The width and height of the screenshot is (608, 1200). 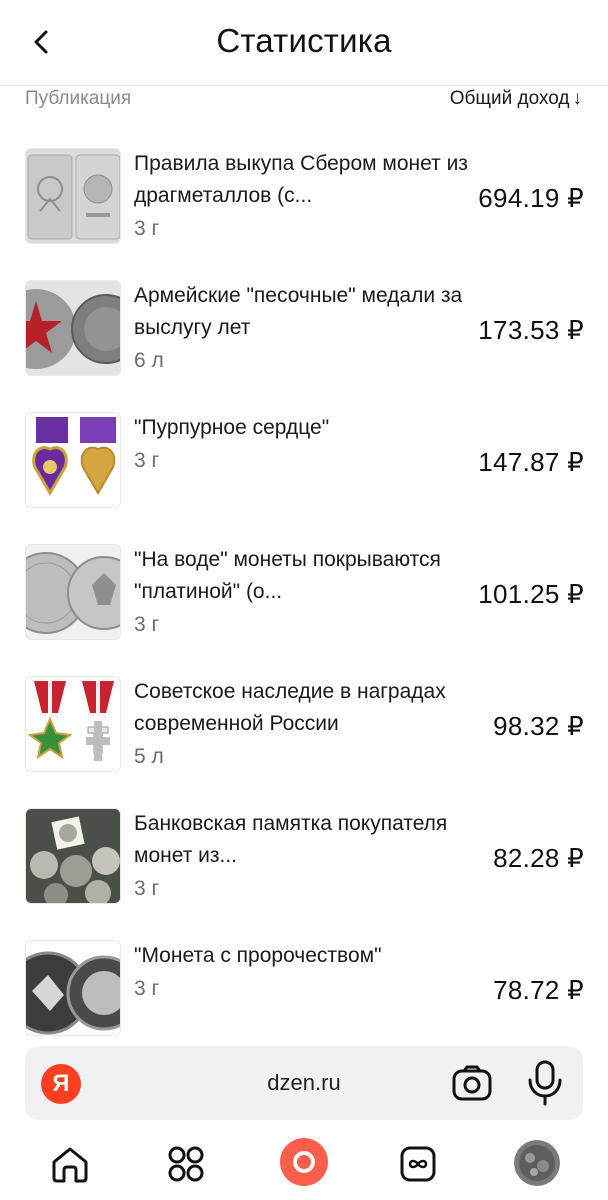 I want to click on page-title: Статистика, so click(x=304, y=40).